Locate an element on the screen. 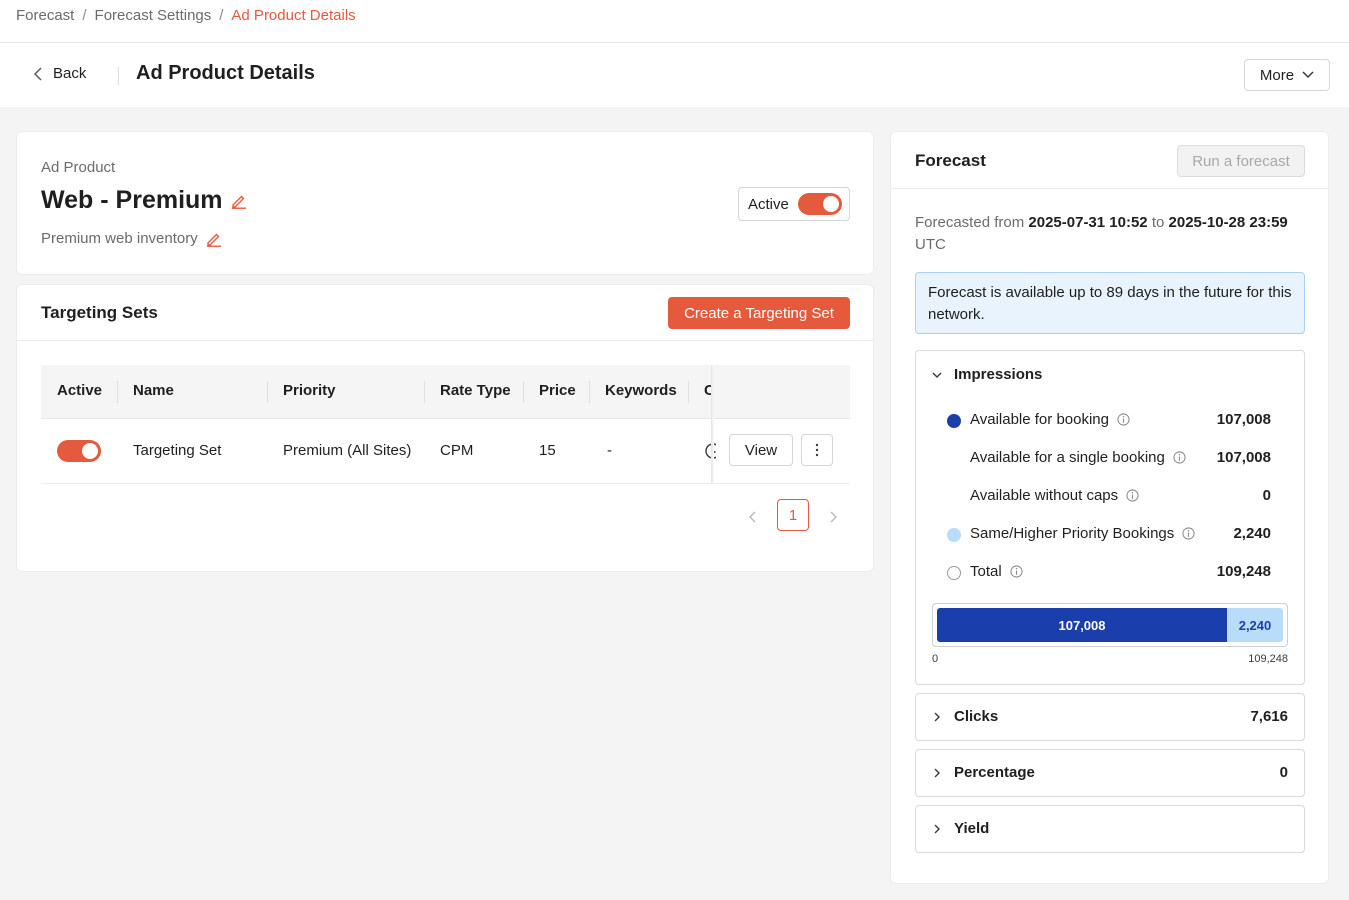 The width and height of the screenshot is (1349, 900). breadcrumb-forecast-settings: Forecast Settings is located at coordinates (153, 15).